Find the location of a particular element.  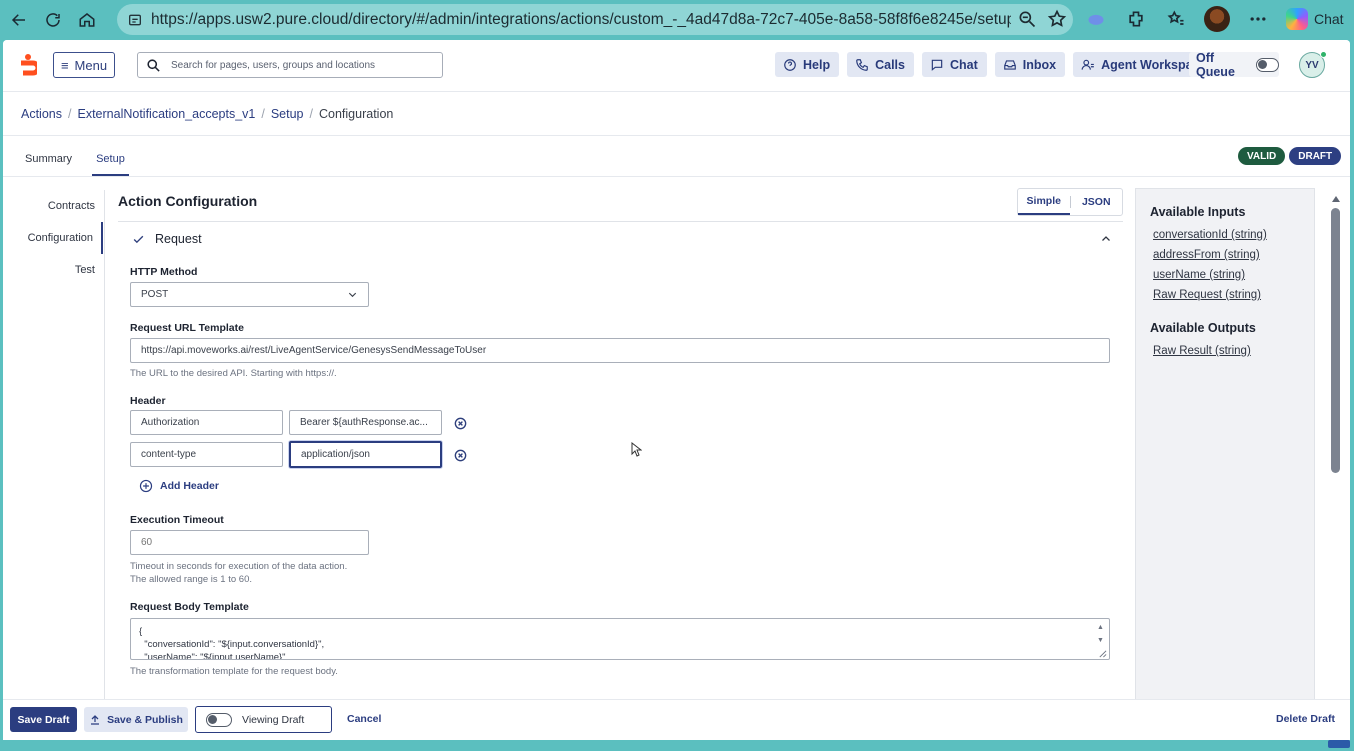

body-line: "userName": "${input.userName}", is located at coordinates (214, 656).